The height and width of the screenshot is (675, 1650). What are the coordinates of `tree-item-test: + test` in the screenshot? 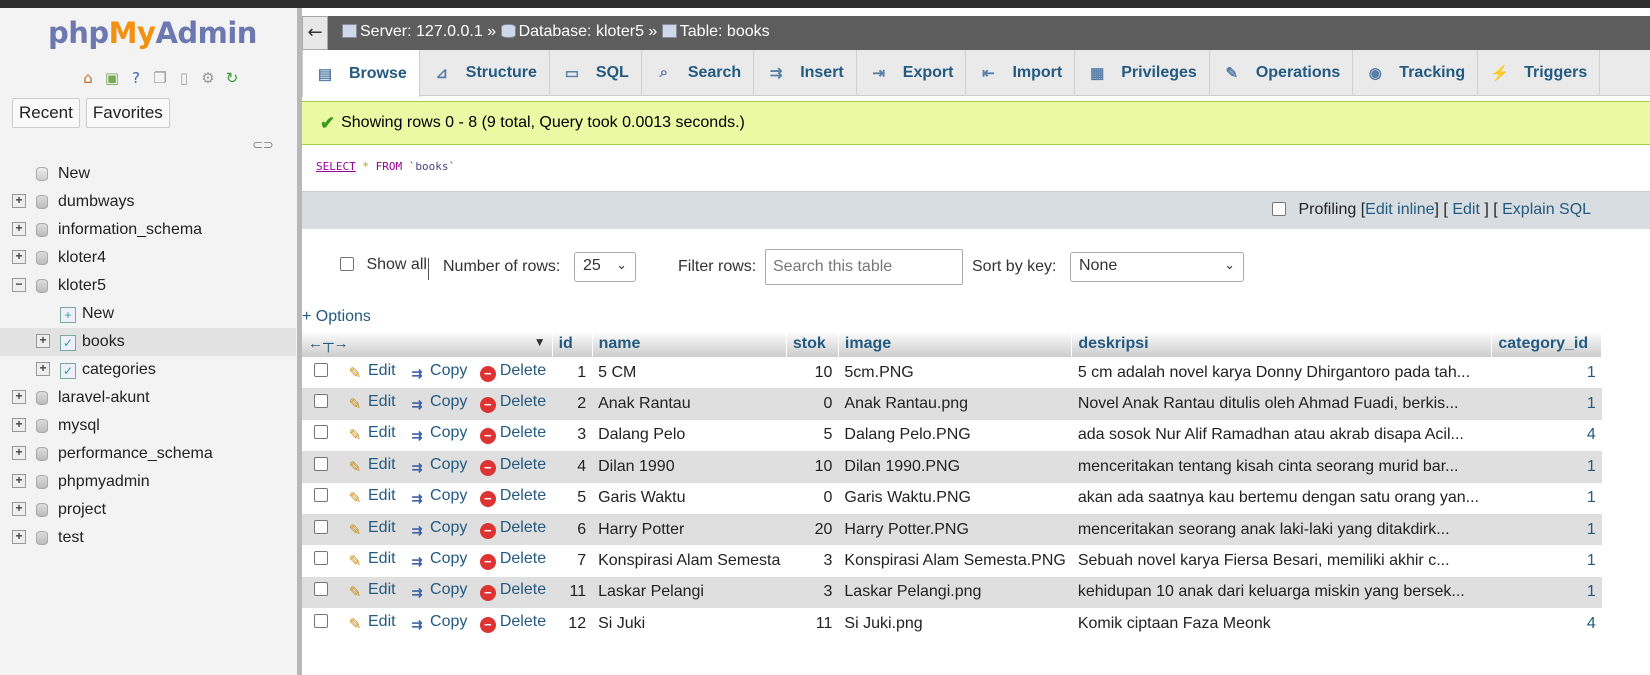 It's located at (148, 538).